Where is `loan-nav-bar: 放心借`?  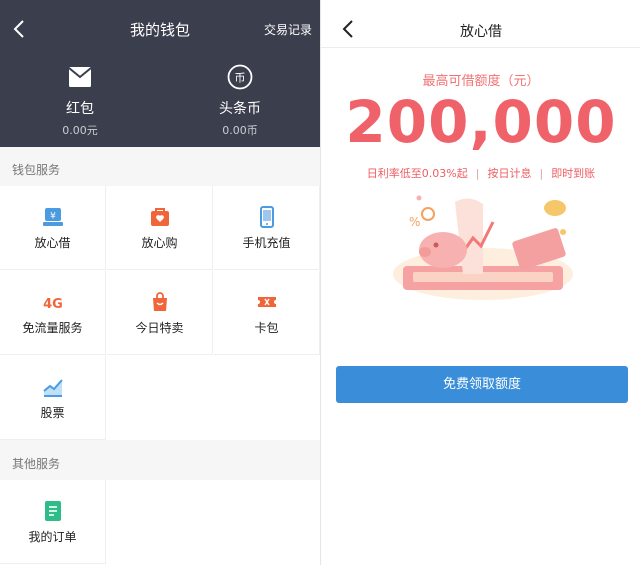
loan-nav-bar: 放心借 is located at coordinates (480, 24).